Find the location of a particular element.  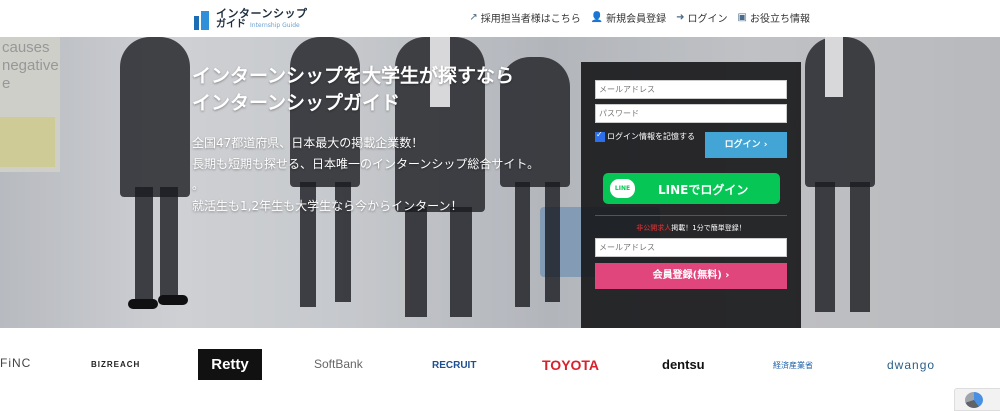

promo-highlight: 非公開求人 is located at coordinates (654, 228).